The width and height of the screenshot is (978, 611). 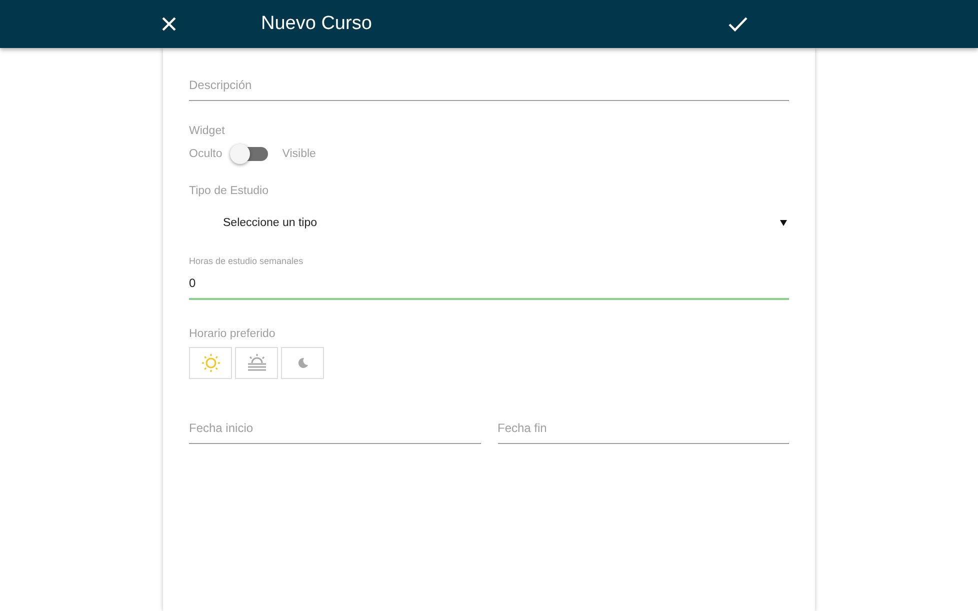 What do you see at coordinates (334, 430) in the screenshot?
I see `date-field: Fecha inicio` at bounding box center [334, 430].